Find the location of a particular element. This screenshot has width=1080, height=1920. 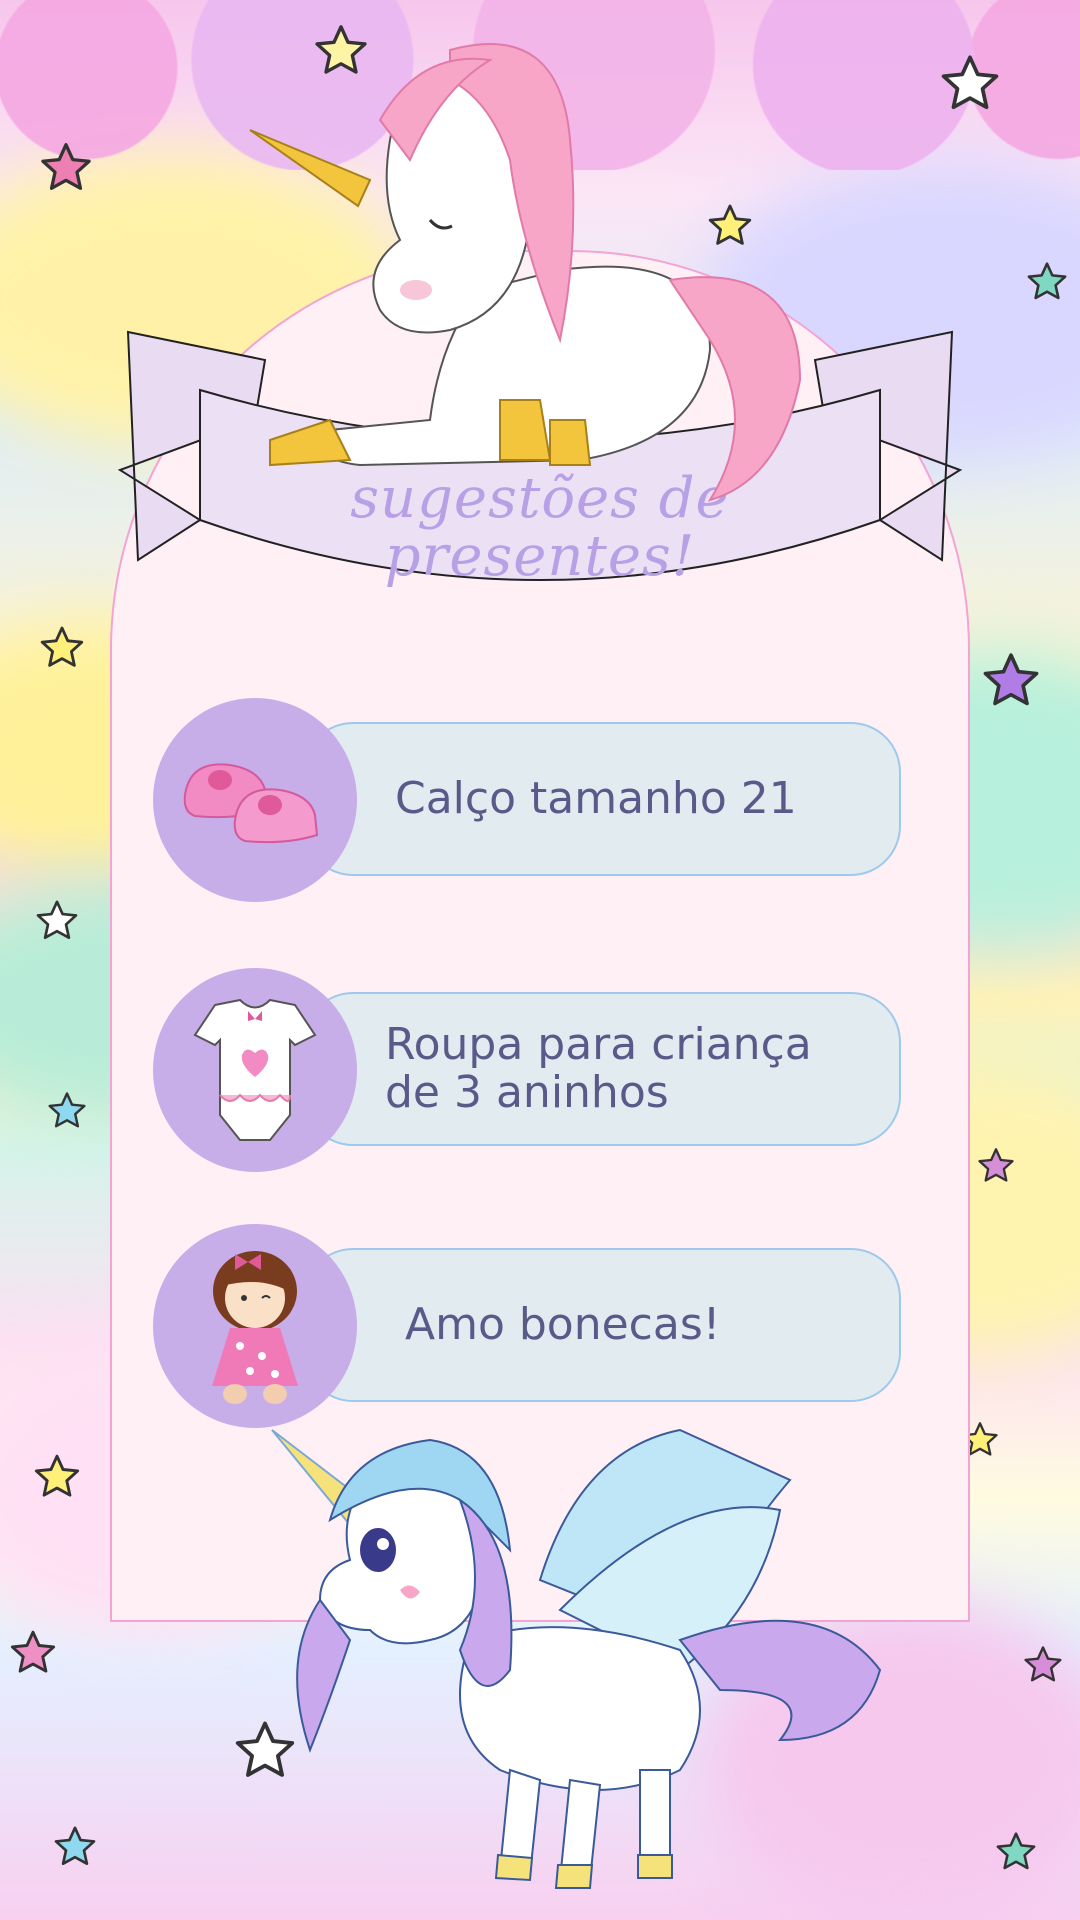

baby-bodysuit-icon is located at coordinates (255, 1069).